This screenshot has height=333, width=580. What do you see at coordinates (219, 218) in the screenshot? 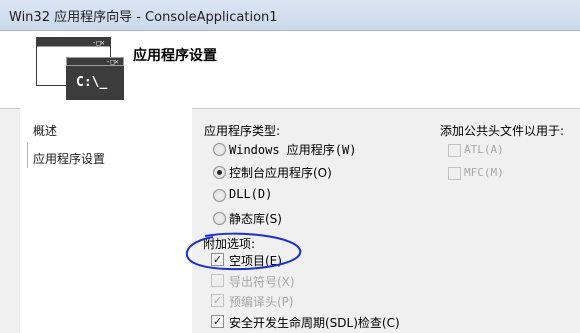
I see `radio-static-lib` at bounding box center [219, 218].